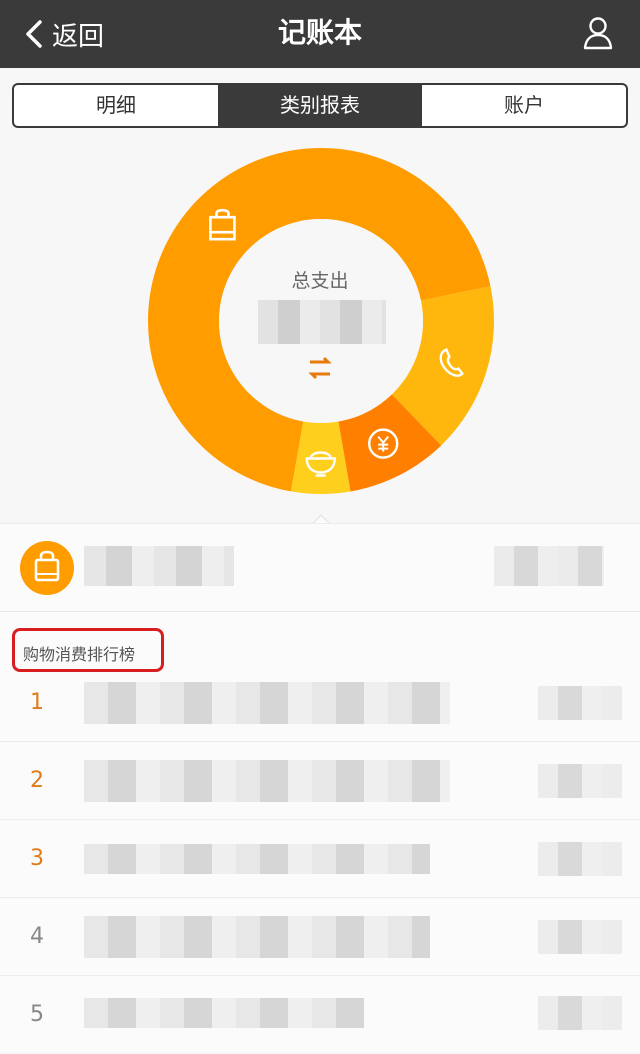 This screenshot has width=640, height=1054. I want to click on ranking-row-1: 1, so click(320, 703).